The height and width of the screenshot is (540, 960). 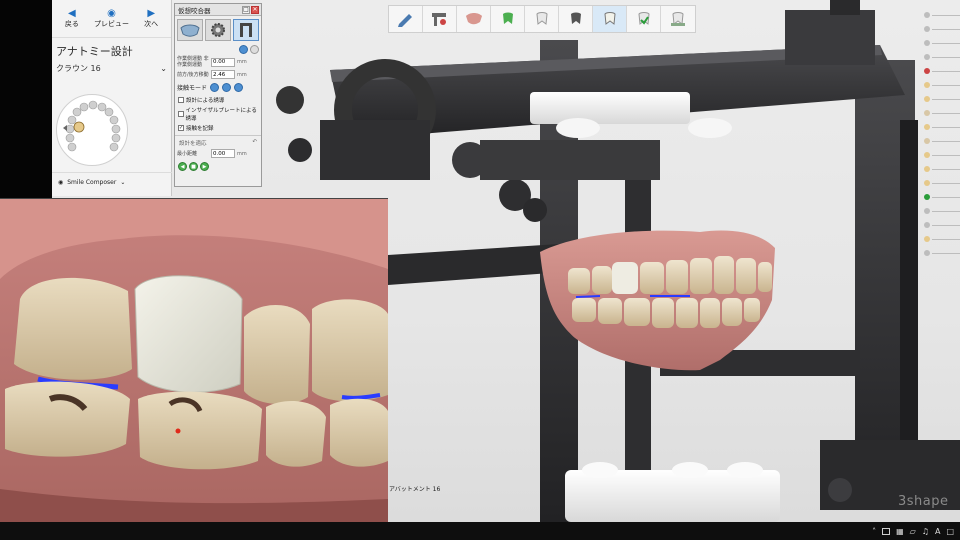 What do you see at coordinates (678, 19) in the screenshot?
I see `toolbar-button-tooth-settings` at bounding box center [678, 19].